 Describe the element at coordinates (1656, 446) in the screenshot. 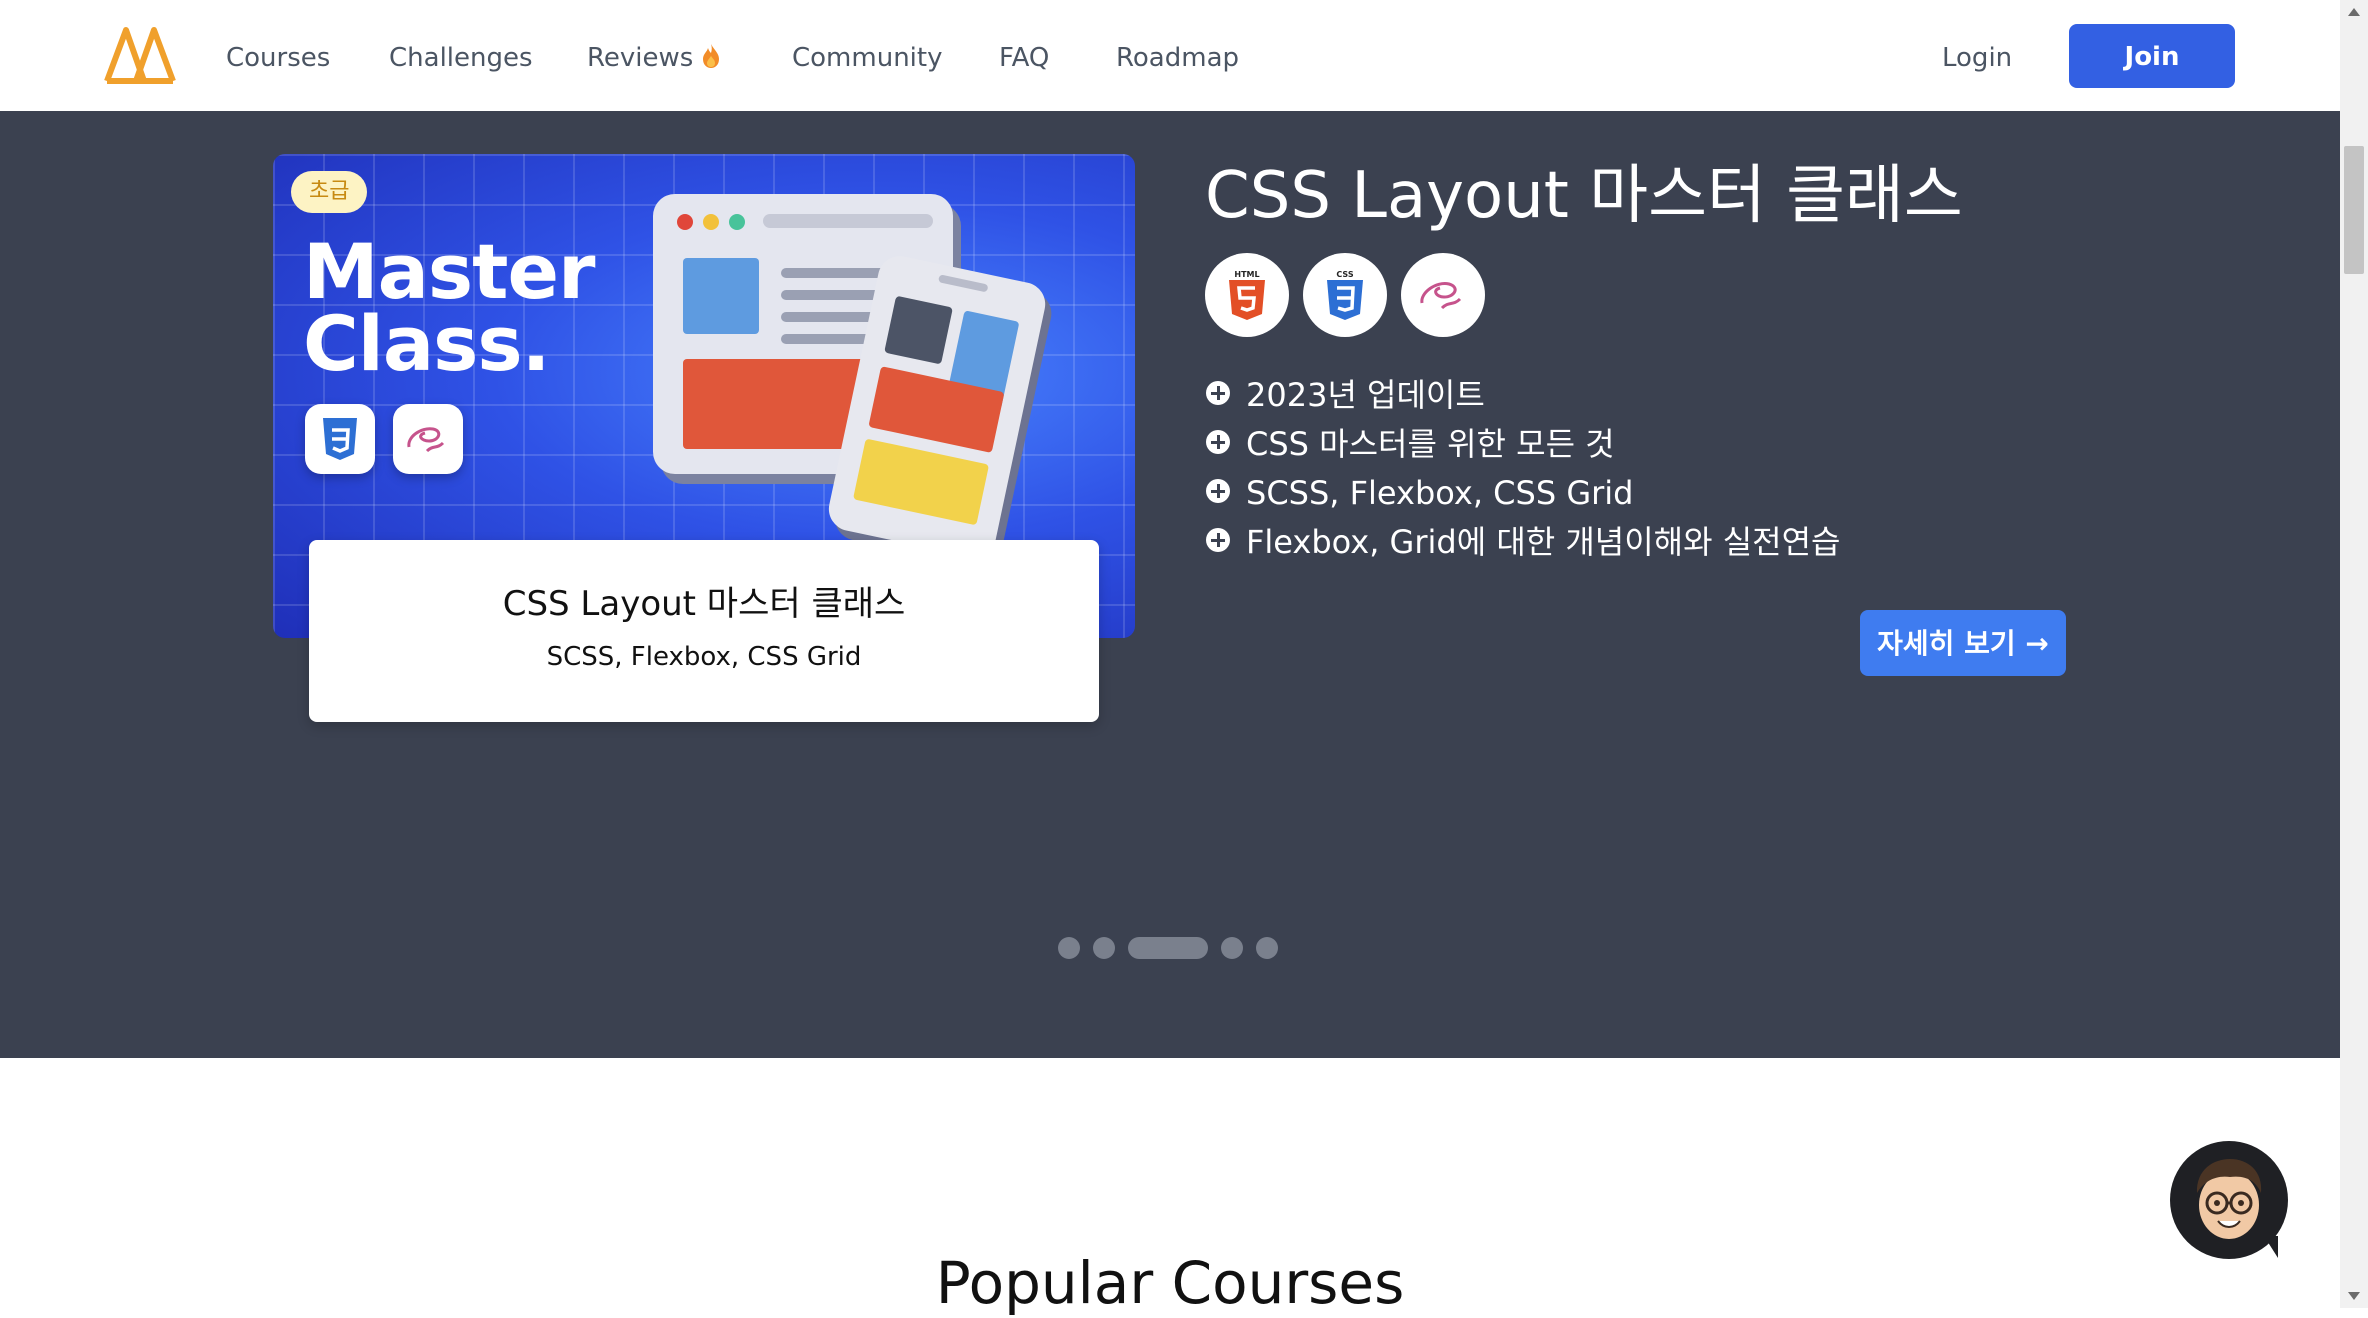

I see `feature-item: CSS 마스터를 위한 모든 것` at that location.